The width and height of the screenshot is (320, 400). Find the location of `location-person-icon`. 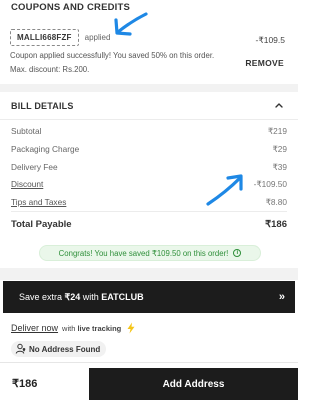

location-person-icon is located at coordinates (20, 348).